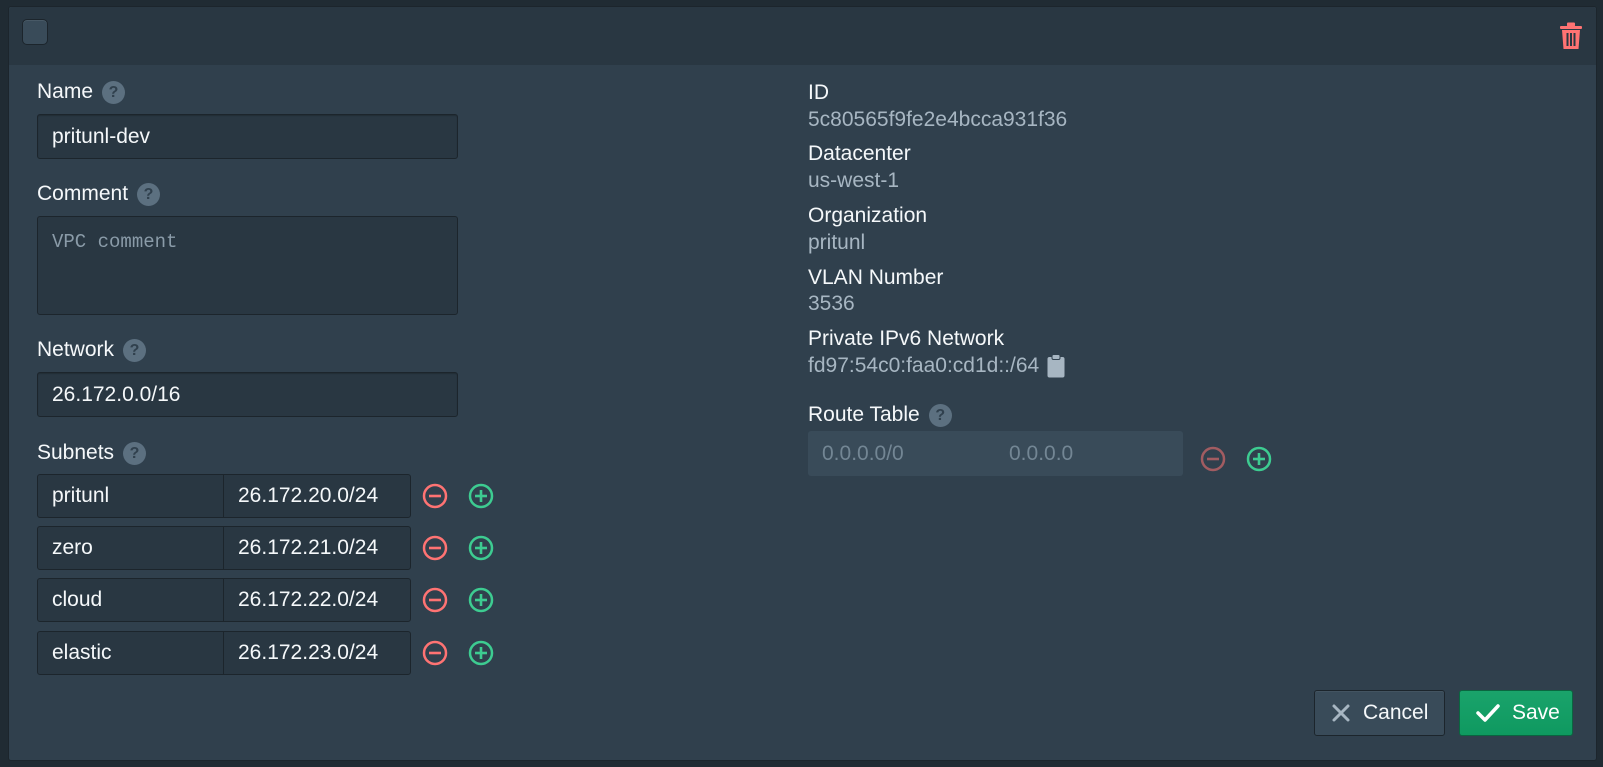  Describe the element at coordinates (317, 496) in the screenshot. I see `subnet-network-input: 26.172.20.0/24` at that location.